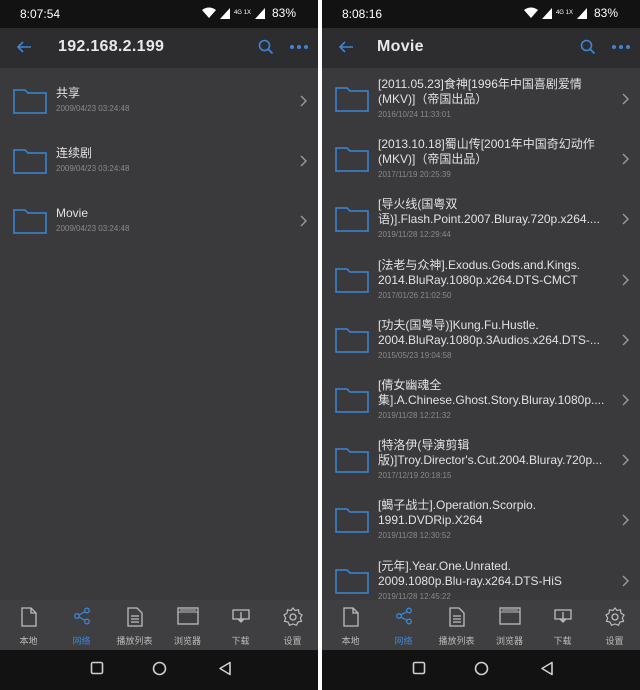 Image resolution: width=640 pixels, height=690 pixels. What do you see at coordinates (481, 48) in the screenshot?
I see `app-bar: Movie` at bounding box center [481, 48].